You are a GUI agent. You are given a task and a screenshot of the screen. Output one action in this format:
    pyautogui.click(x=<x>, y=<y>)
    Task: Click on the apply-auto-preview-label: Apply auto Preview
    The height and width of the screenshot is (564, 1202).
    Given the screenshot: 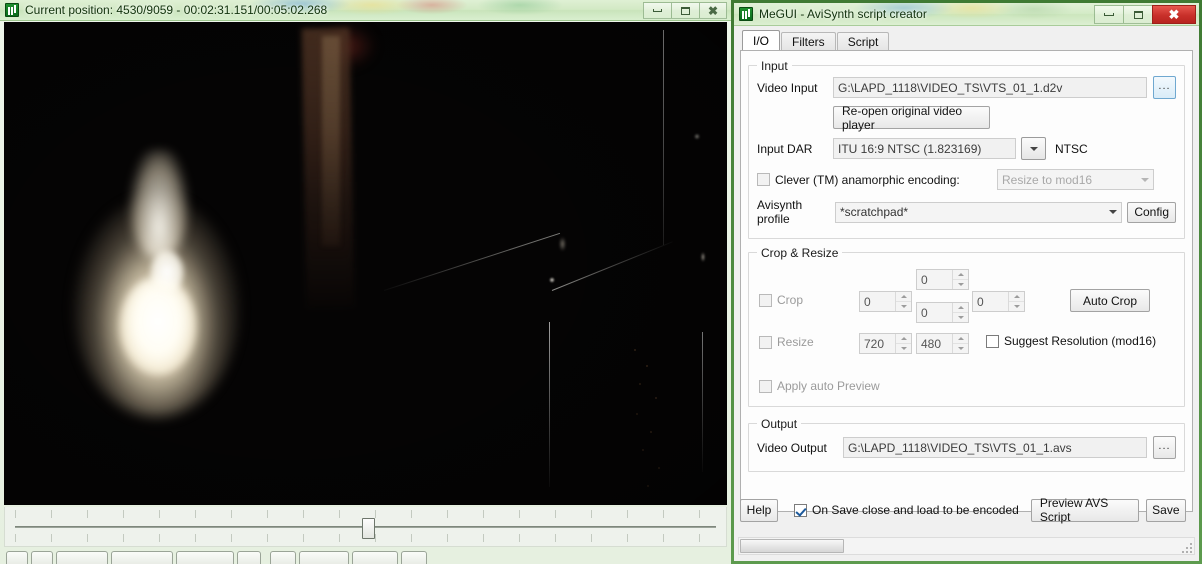 What is the action you would take?
    pyautogui.click(x=828, y=386)
    